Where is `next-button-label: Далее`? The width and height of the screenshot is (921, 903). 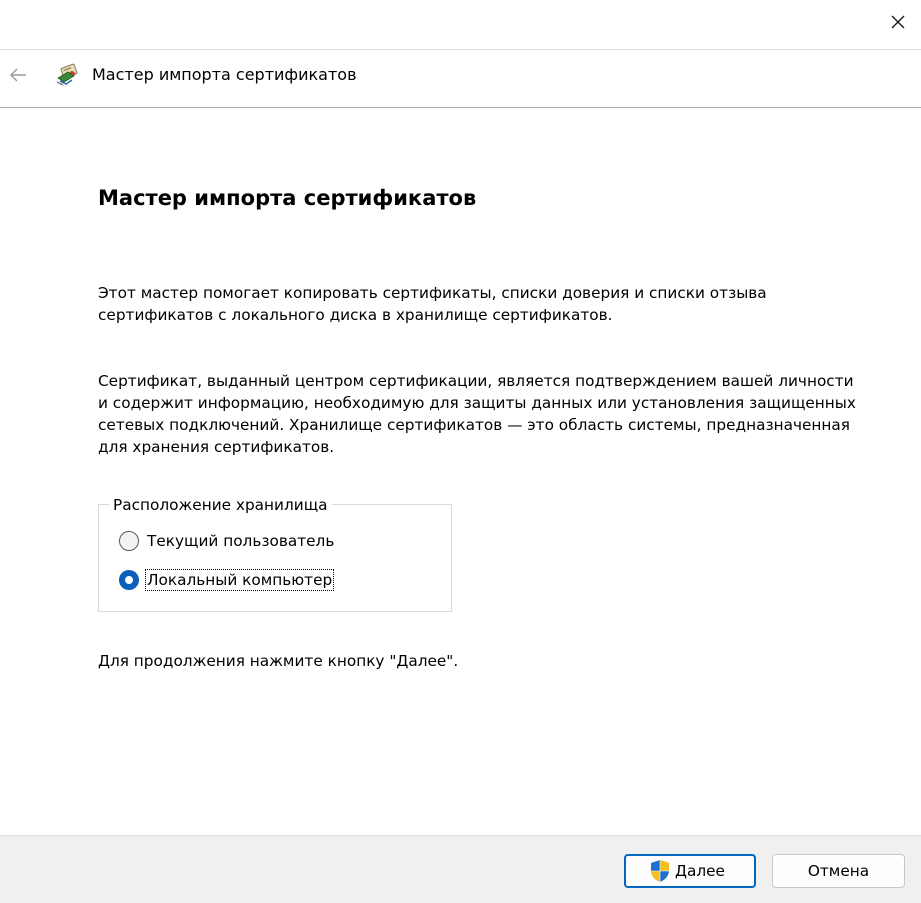
next-button-label: Далее is located at coordinates (700, 871).